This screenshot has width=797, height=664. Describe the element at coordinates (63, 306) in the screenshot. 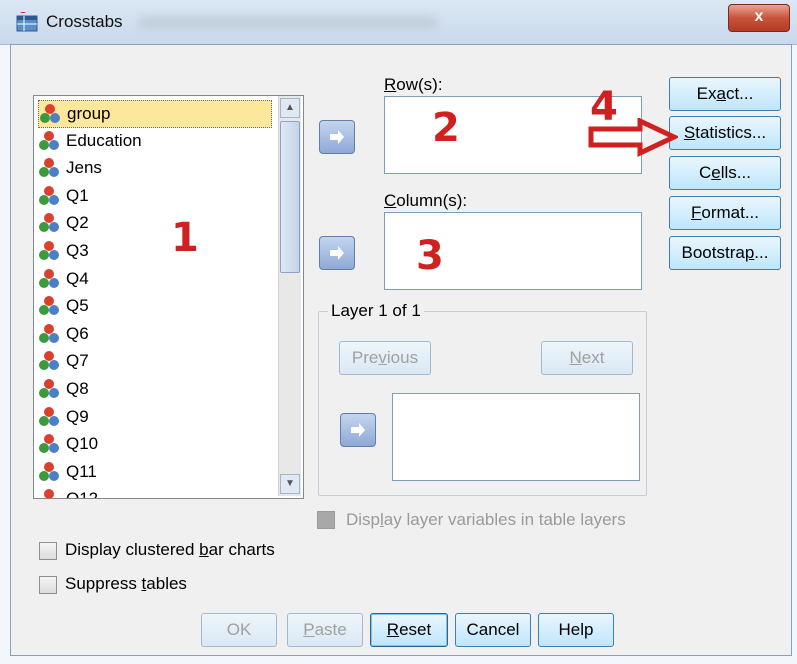

I see `list-item: Q5` at that location.